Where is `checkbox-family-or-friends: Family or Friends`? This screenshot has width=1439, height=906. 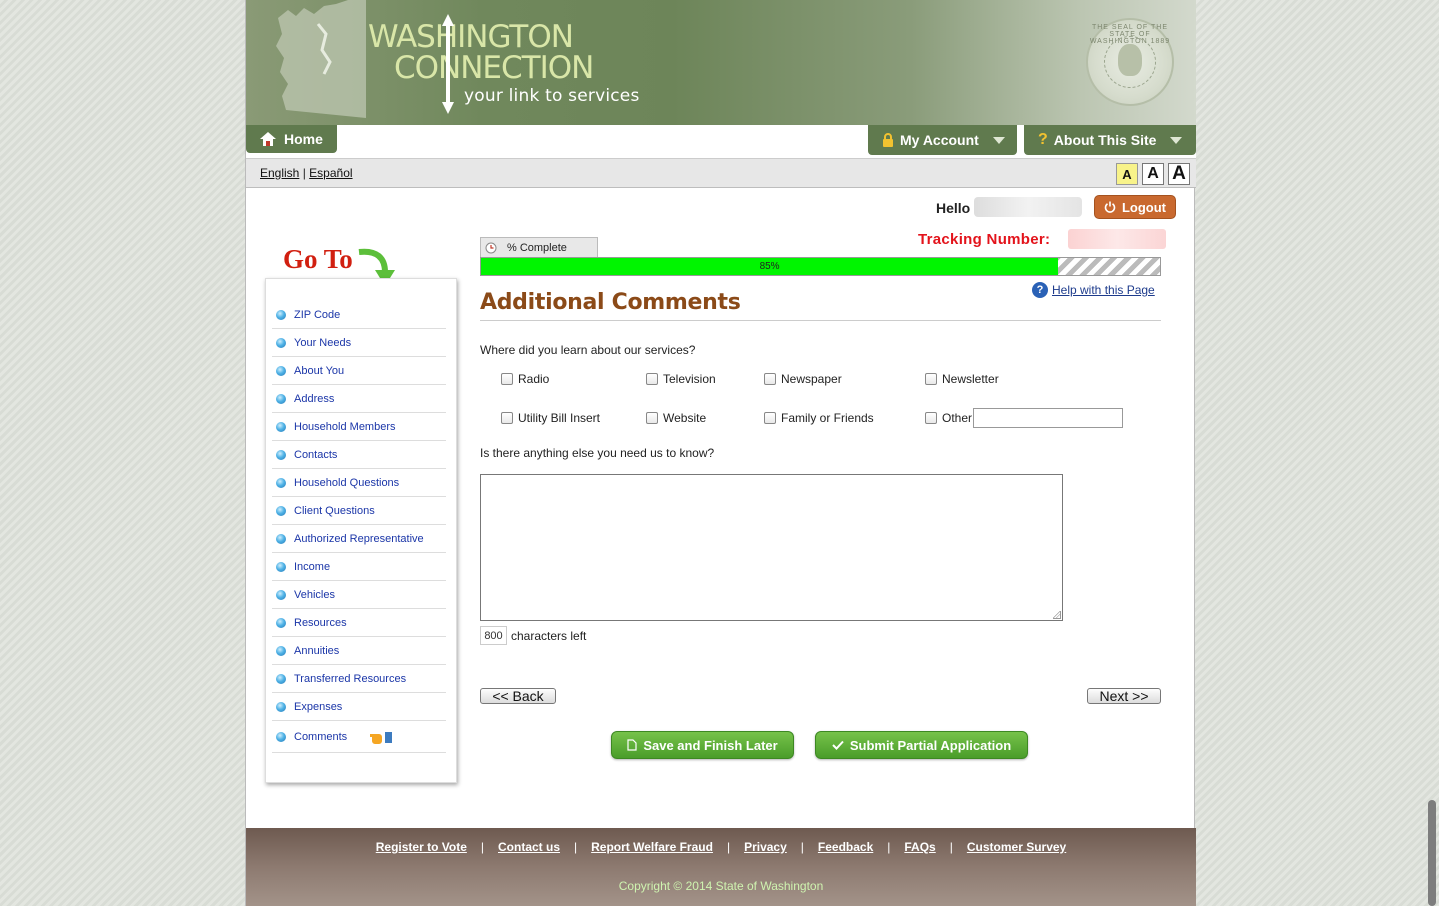 checkbox-family-or-friends: Family or Friends is located at coordinates (819, 418).